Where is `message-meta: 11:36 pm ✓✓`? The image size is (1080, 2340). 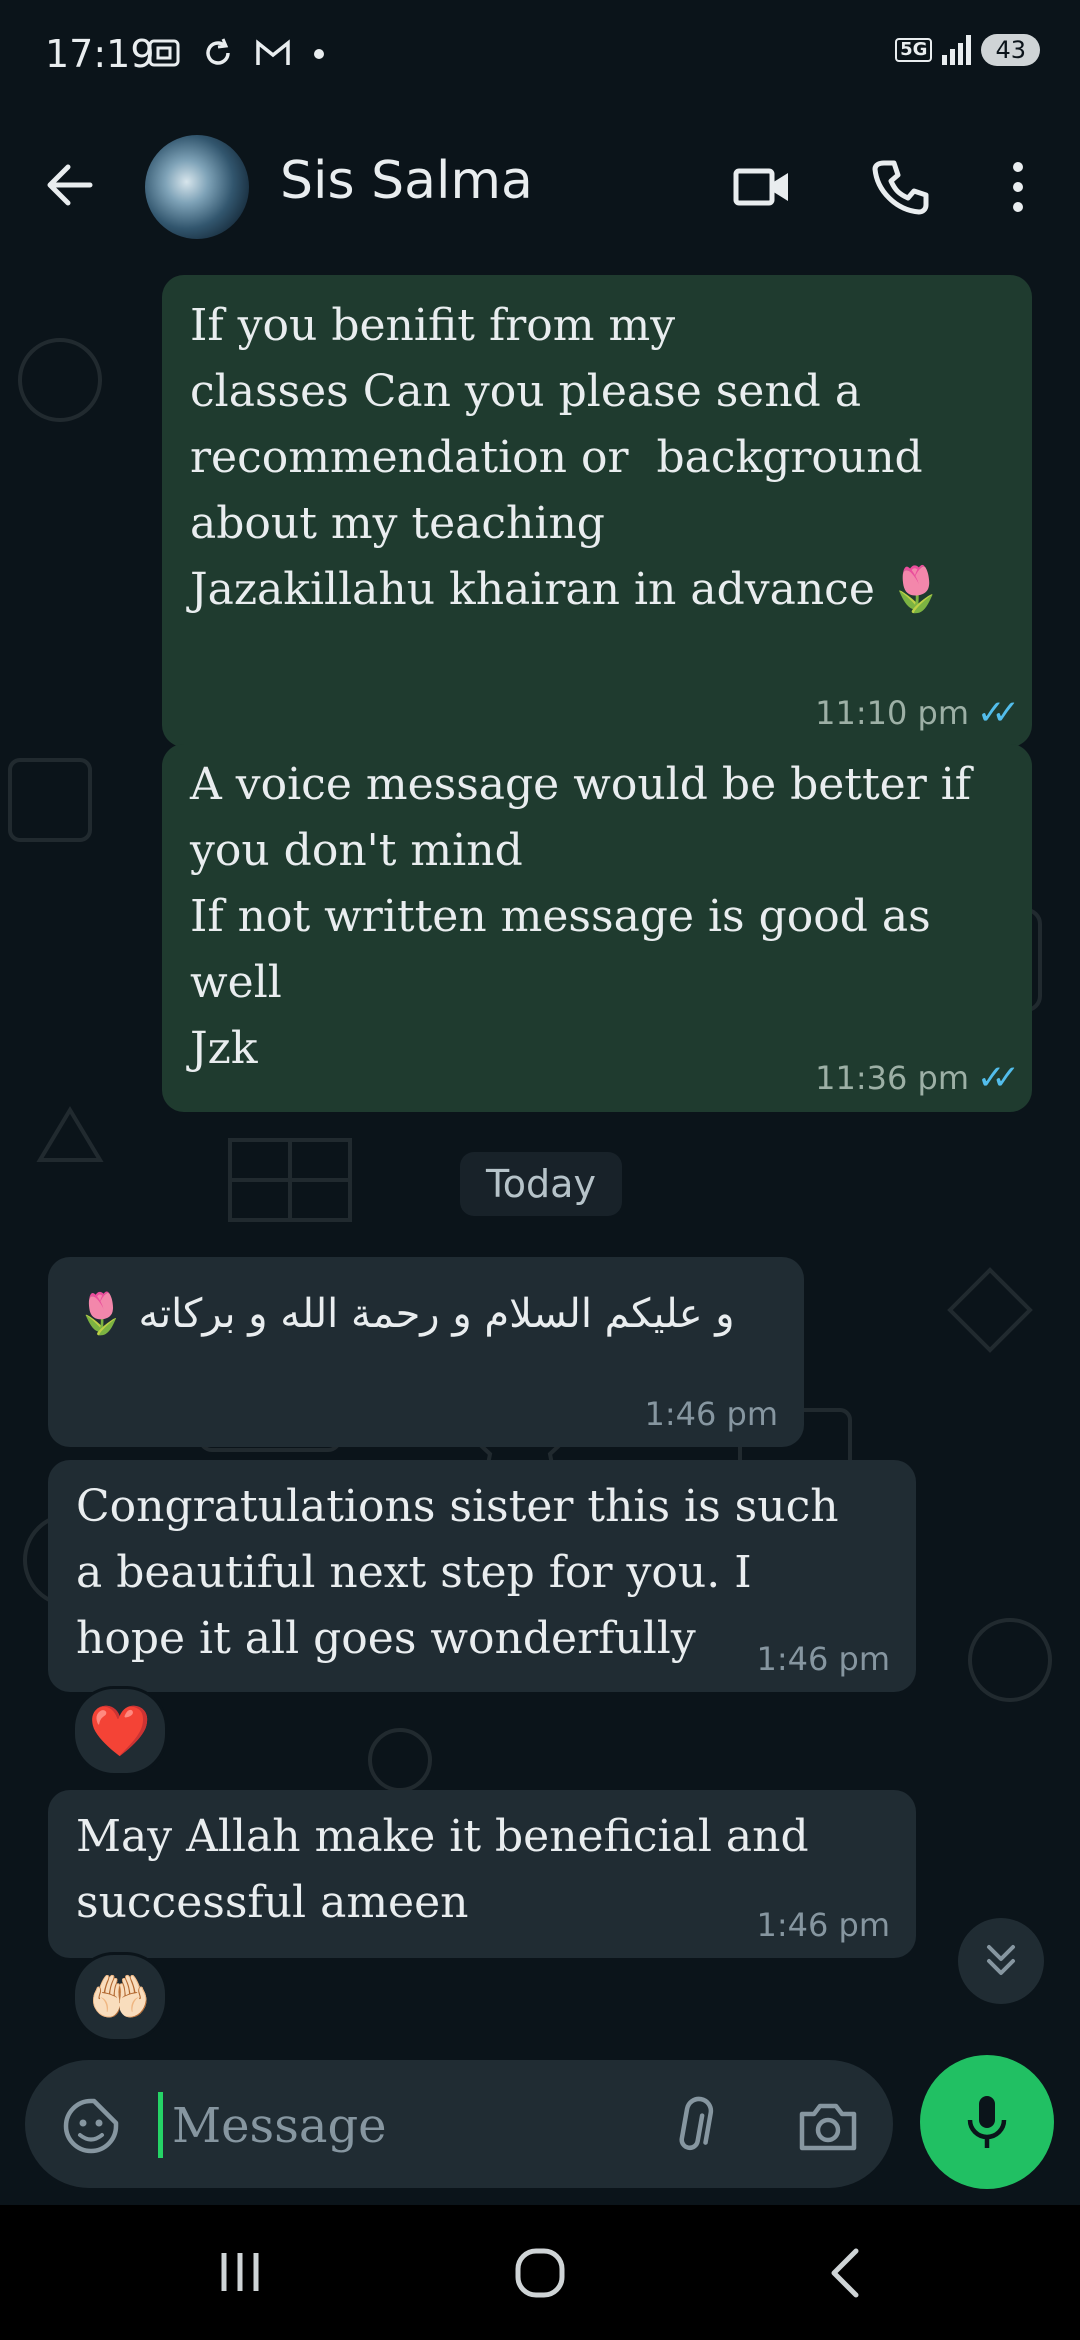
message-meta: 11:36 pm ✓✓ is located at coordinates (917, 1078).